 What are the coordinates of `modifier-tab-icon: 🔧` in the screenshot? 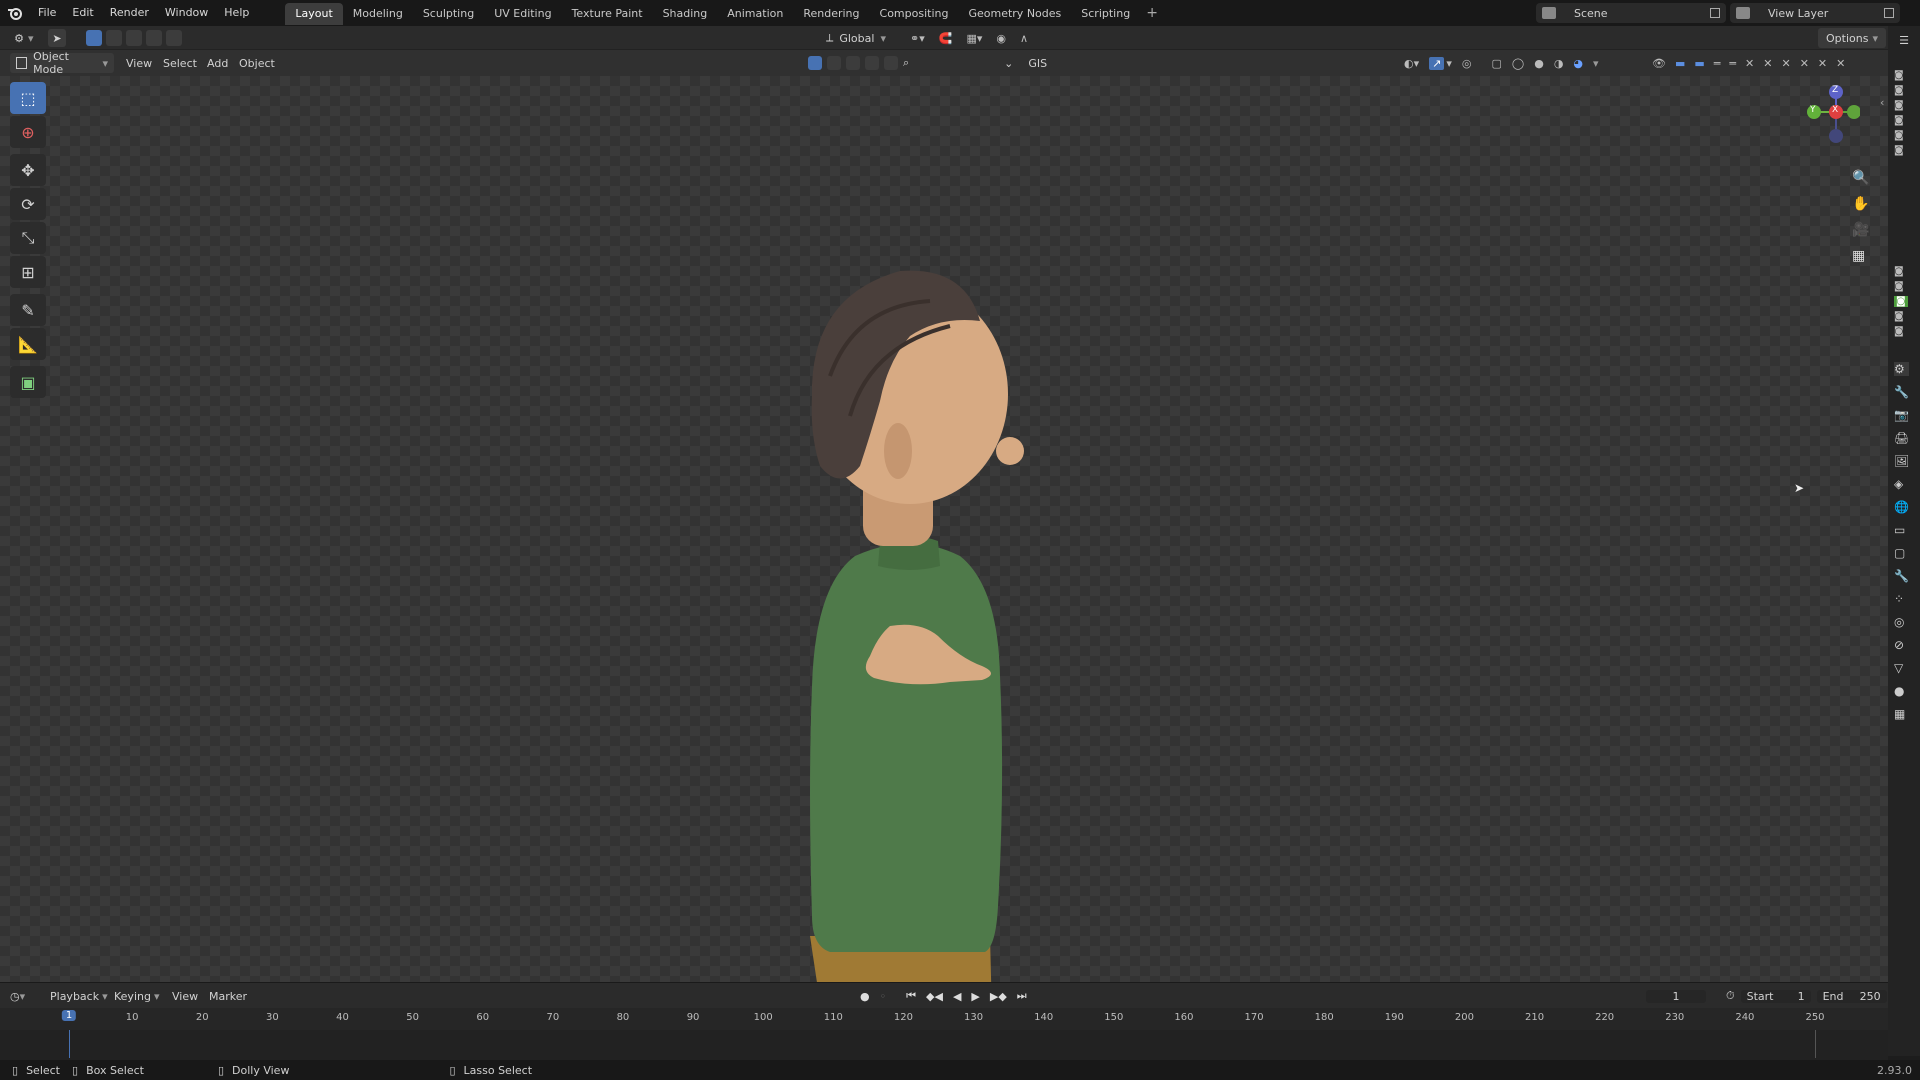 It's located at (1901, 576).